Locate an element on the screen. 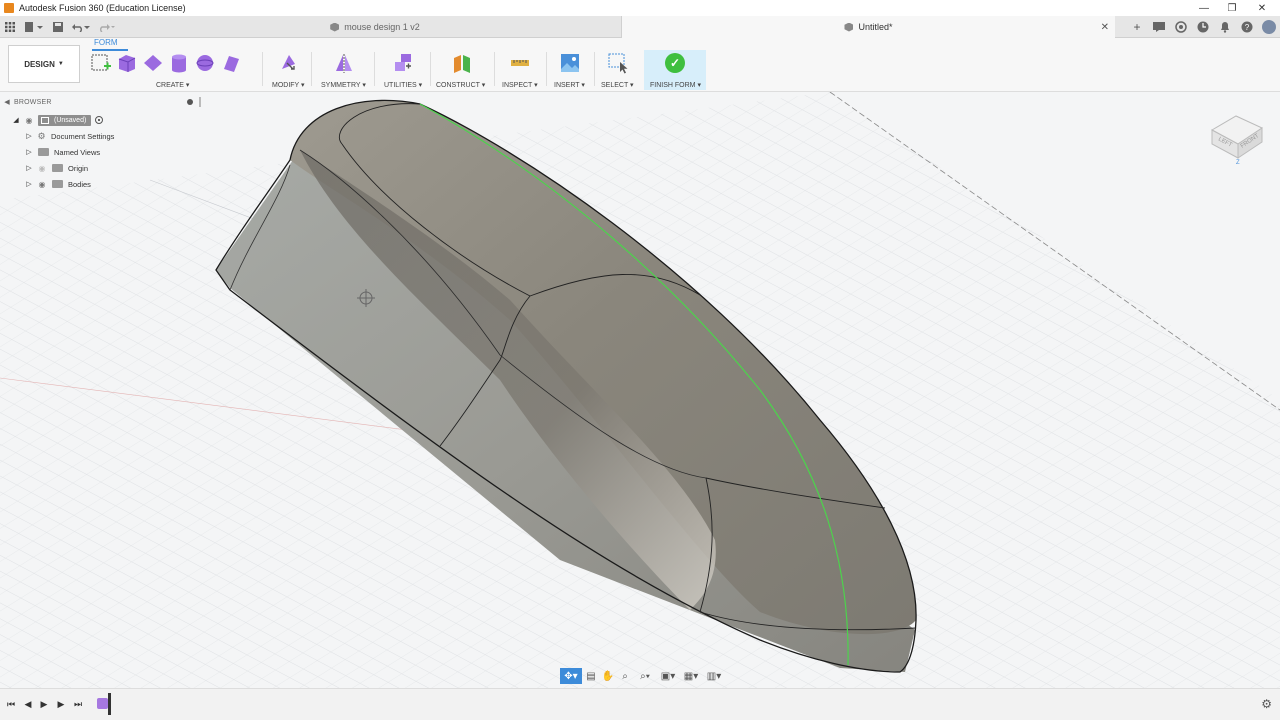  fusion-app-icon is located at coordinates (9, 8).